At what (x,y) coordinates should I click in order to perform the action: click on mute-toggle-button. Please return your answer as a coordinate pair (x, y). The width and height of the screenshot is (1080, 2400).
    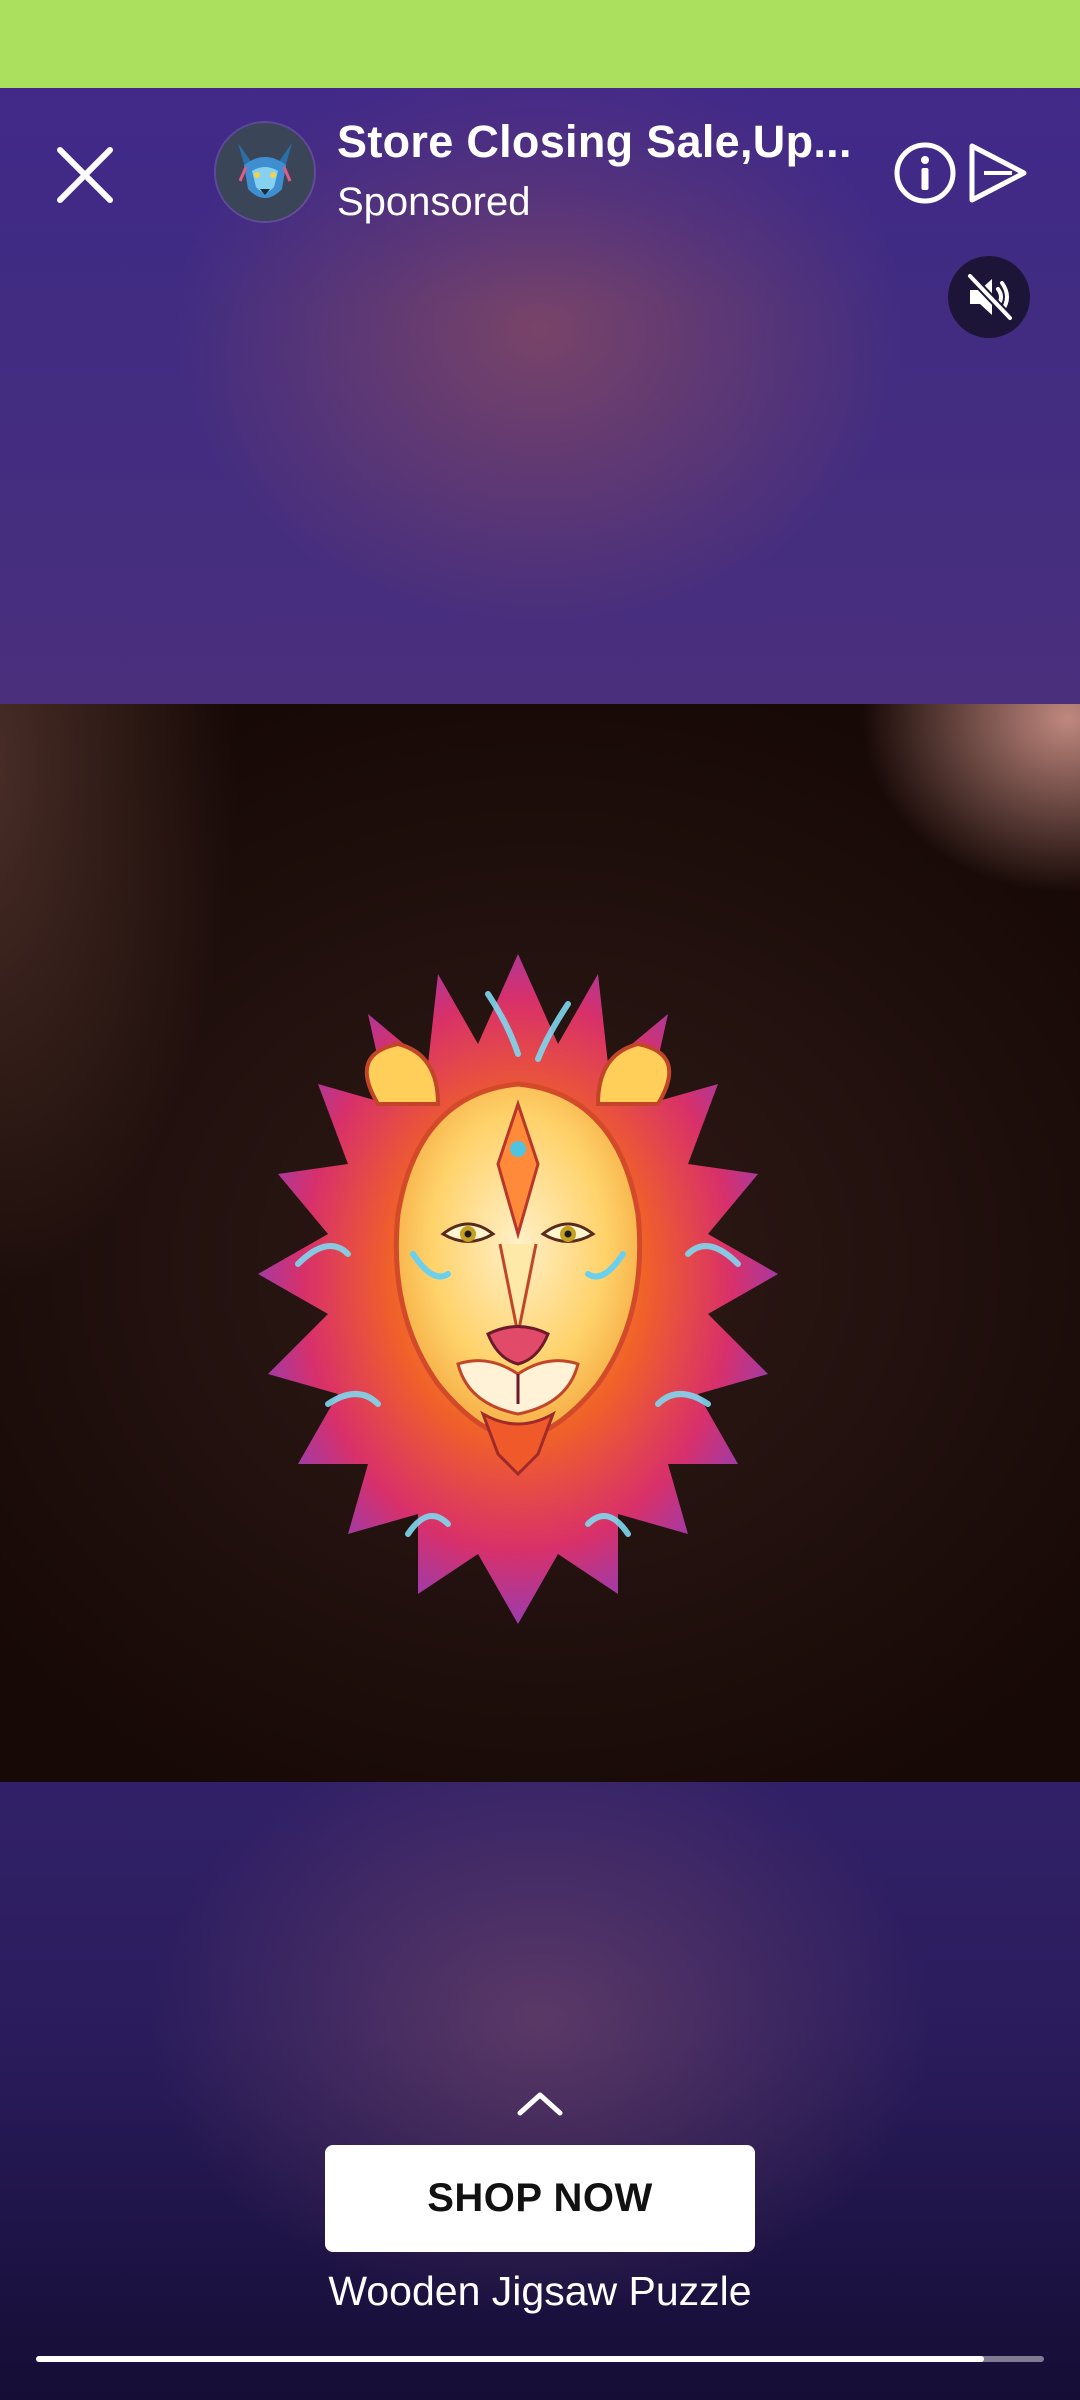
    Looking at the image, I should click on (989, 297).